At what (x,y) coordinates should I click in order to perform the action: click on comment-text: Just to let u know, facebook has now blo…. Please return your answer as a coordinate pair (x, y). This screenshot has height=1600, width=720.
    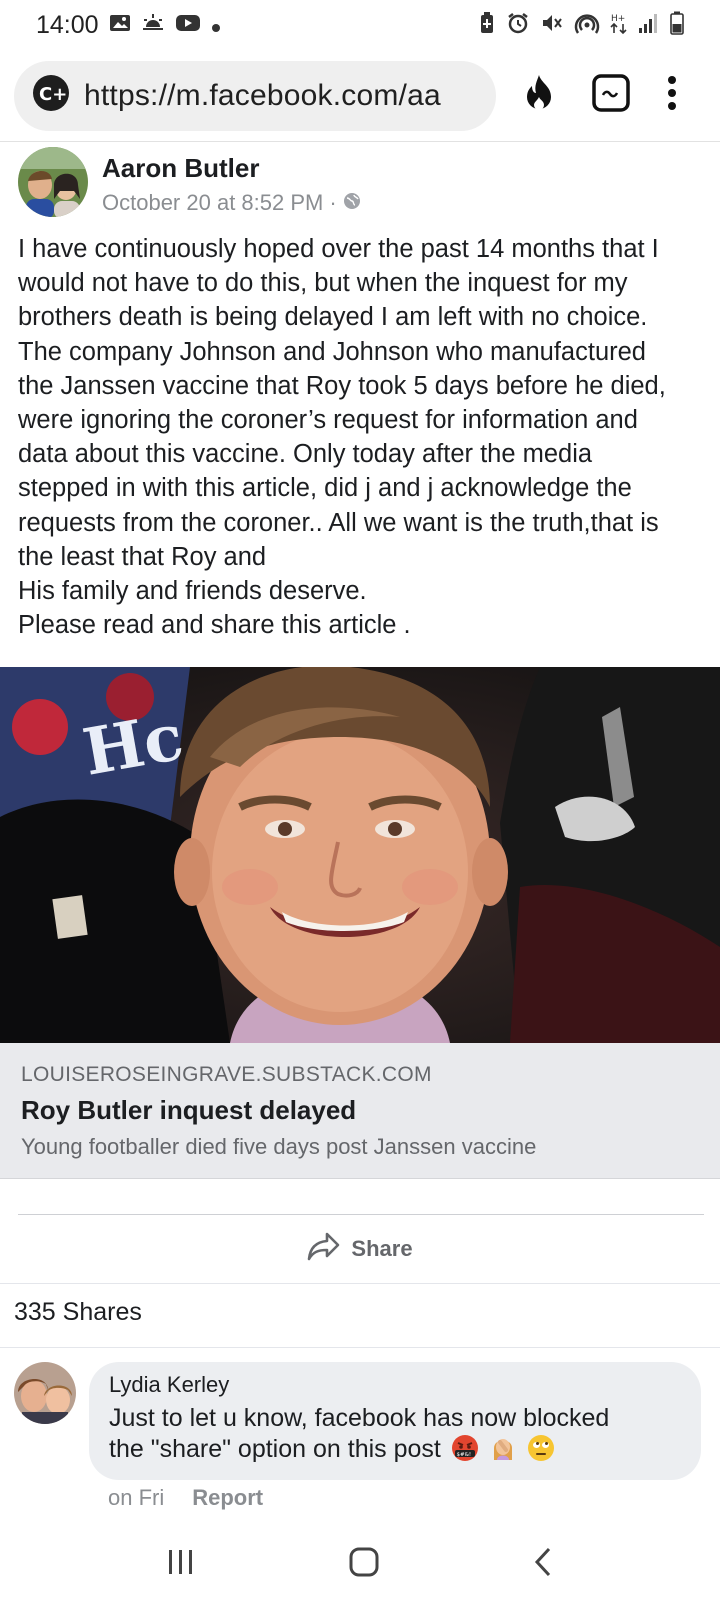
    Looking at the image, I should click on (395, 1436).